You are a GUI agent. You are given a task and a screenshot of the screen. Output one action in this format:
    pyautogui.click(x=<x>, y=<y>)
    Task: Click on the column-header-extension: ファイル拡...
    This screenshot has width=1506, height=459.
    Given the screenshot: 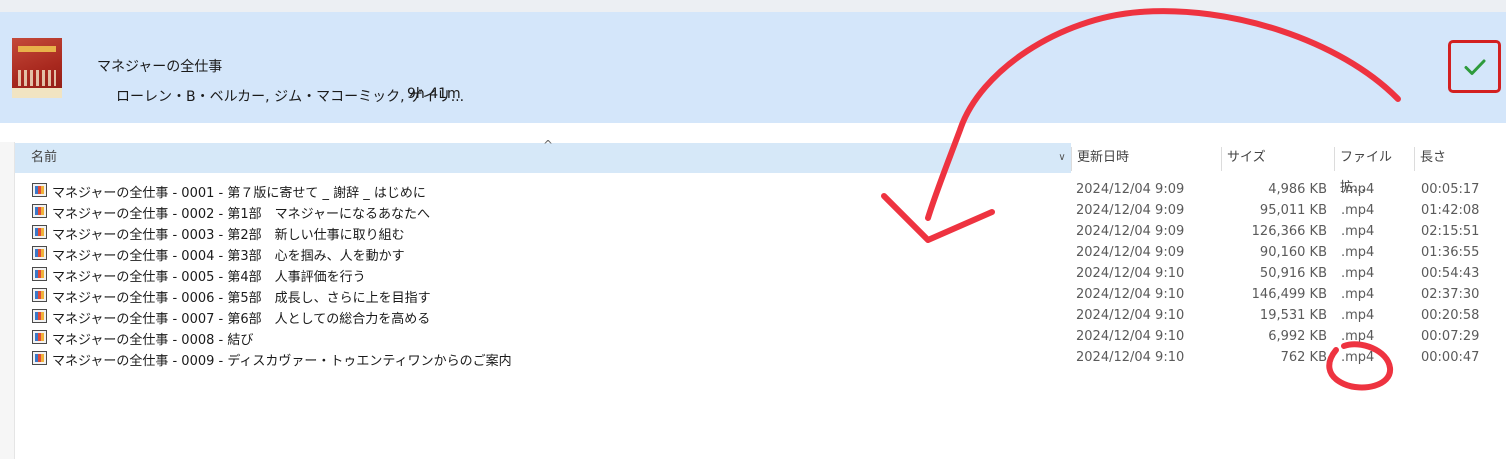 What is the action you would take?
    pyautogui.click(x=1374, y=169)
    